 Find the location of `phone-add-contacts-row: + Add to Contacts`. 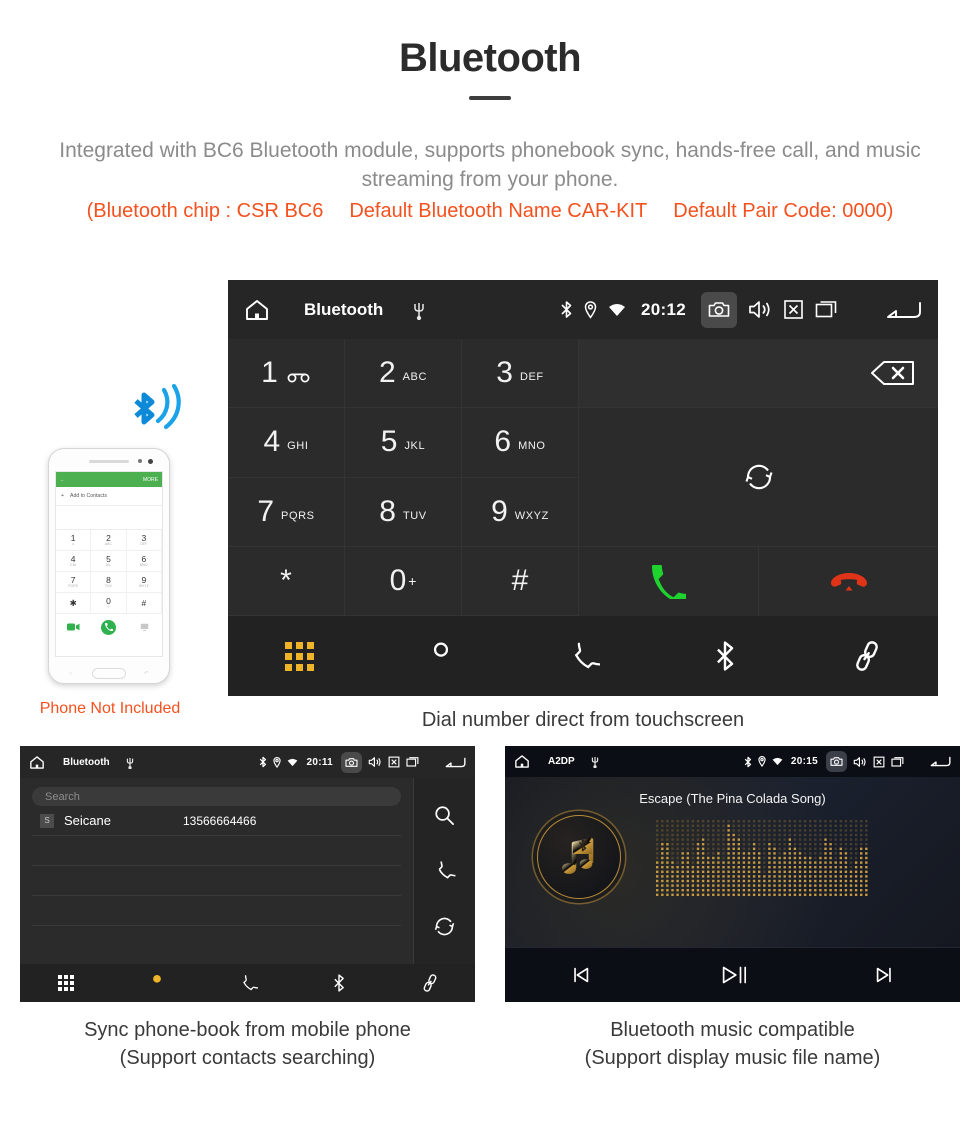

phone-add-contacts-row: + Add to Contacts is located at coordinates (109, 496).